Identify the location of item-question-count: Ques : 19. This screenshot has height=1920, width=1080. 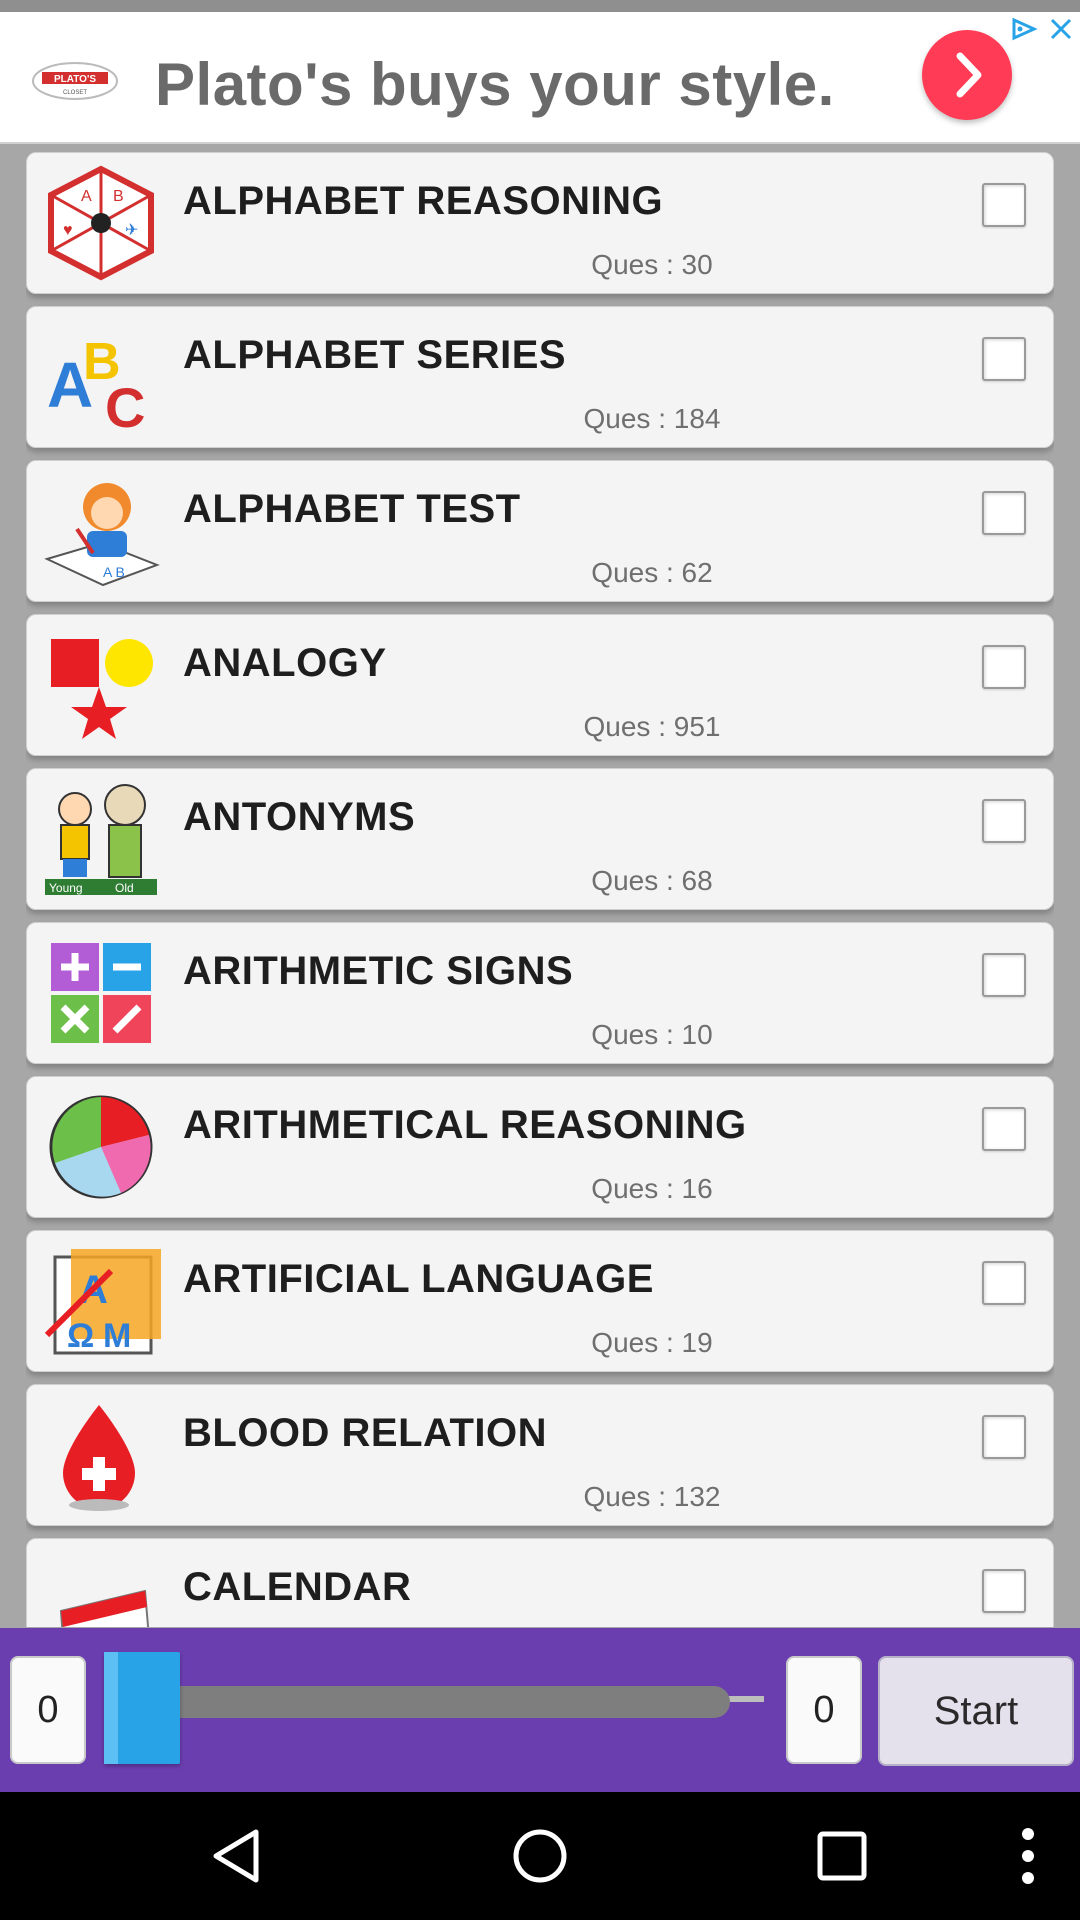
(652, 1342).